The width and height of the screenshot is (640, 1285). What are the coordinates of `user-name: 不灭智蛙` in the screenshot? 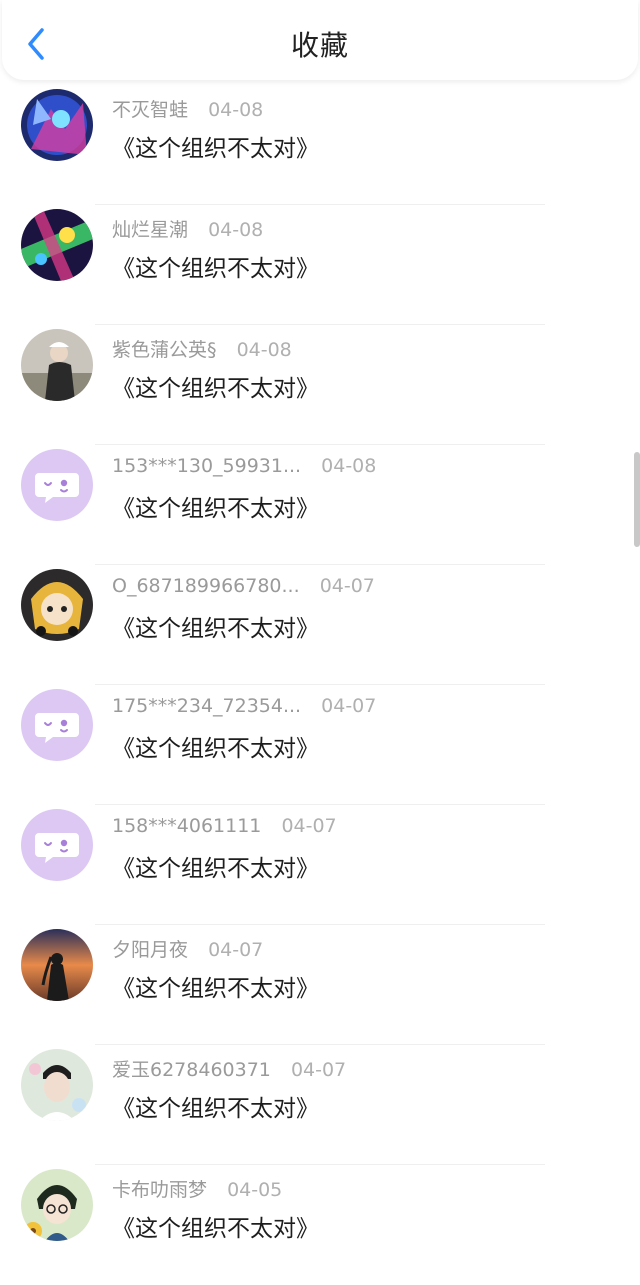 It's located at (150, 110).